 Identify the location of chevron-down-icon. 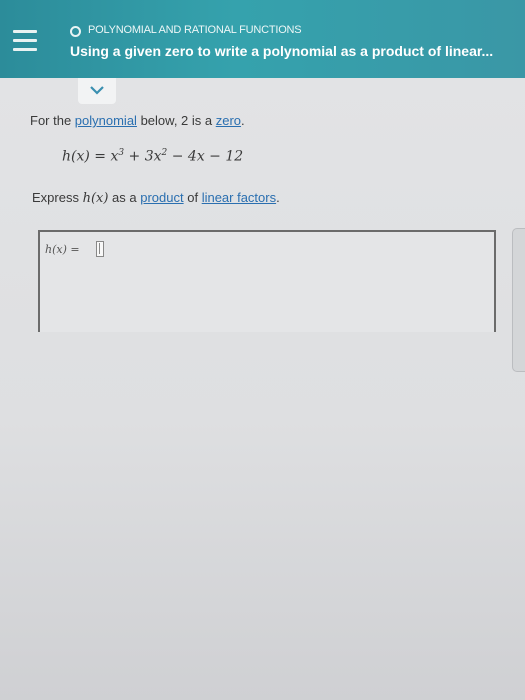
(97, 90).